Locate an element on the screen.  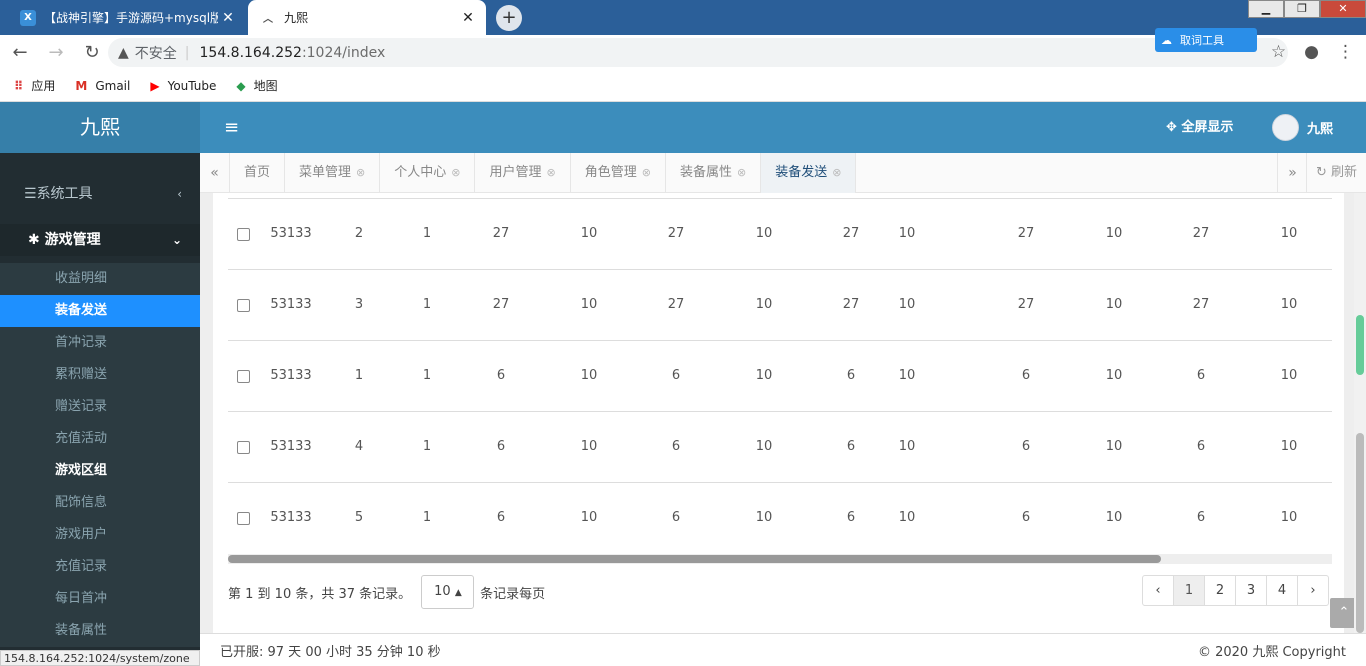
tab-personal-center: 个人中心 ⊗ is located at coordinates (428, 173).